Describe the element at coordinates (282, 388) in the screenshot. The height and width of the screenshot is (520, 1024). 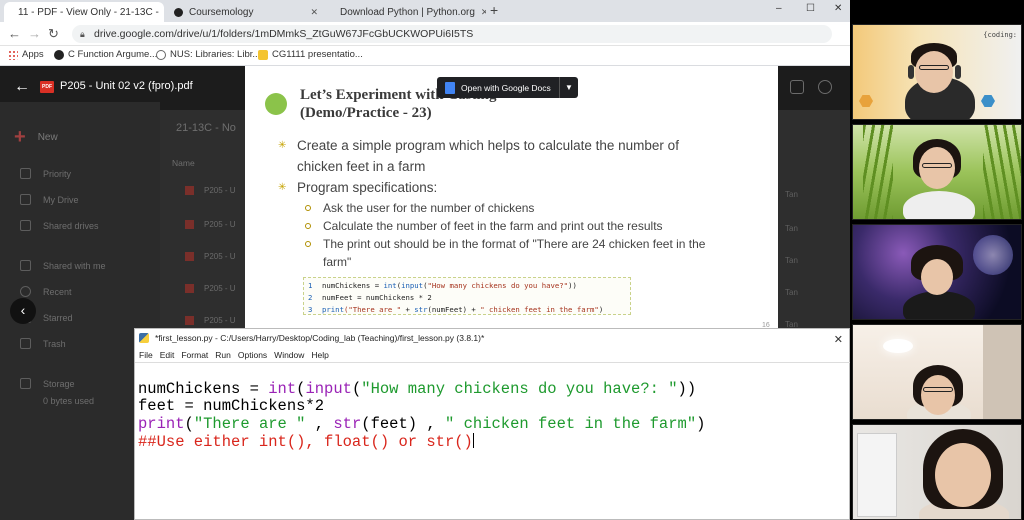
I see `code-builtin: int` at that location.